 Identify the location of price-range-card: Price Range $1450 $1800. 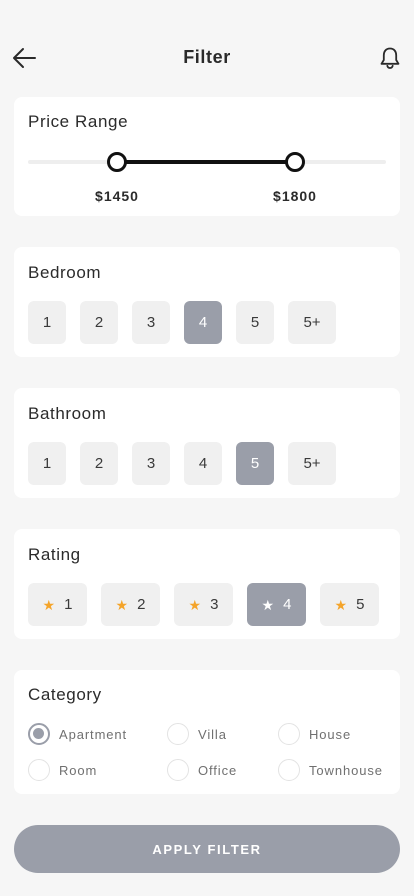
(207, 156).